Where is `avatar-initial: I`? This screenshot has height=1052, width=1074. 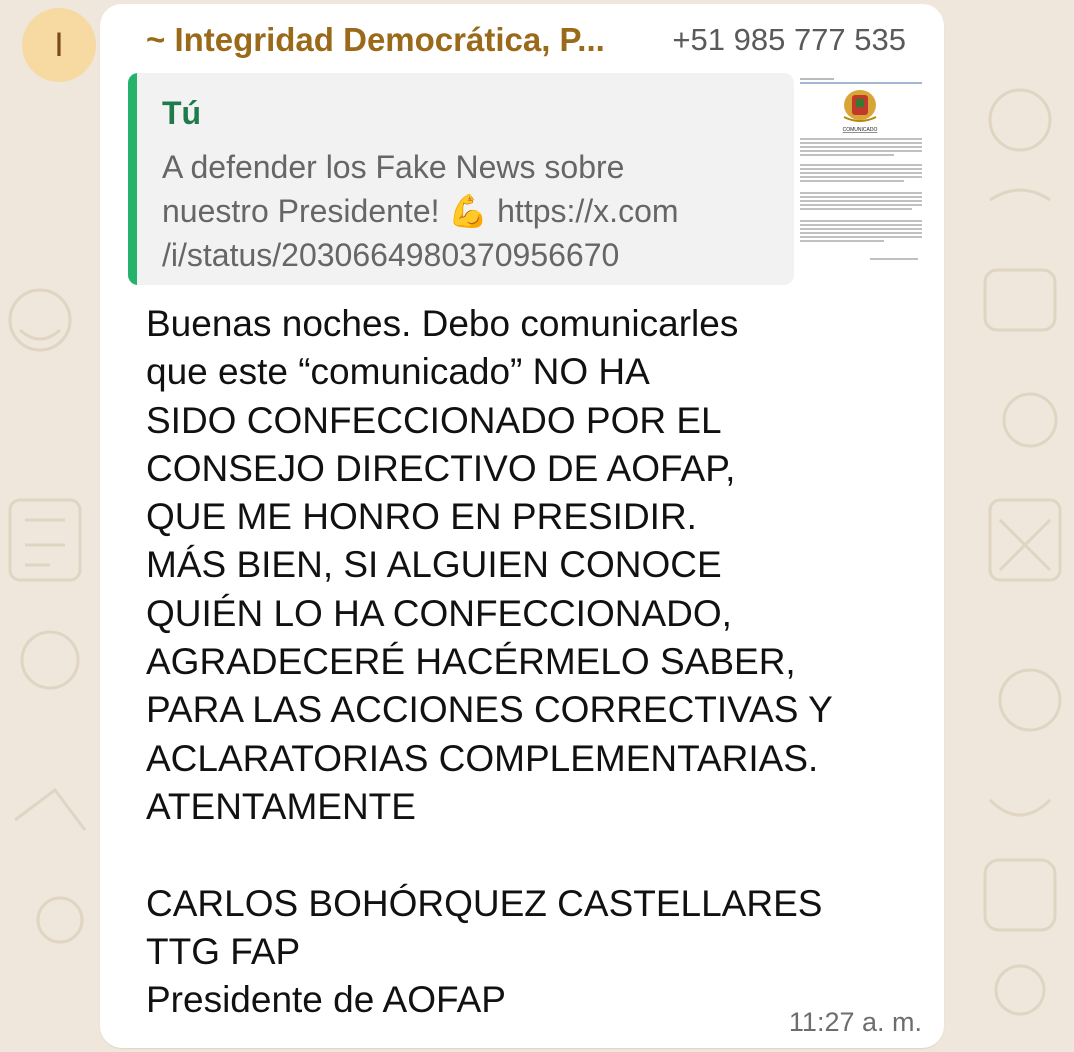 avatar-initial: I is located at coordinates (59, 44).